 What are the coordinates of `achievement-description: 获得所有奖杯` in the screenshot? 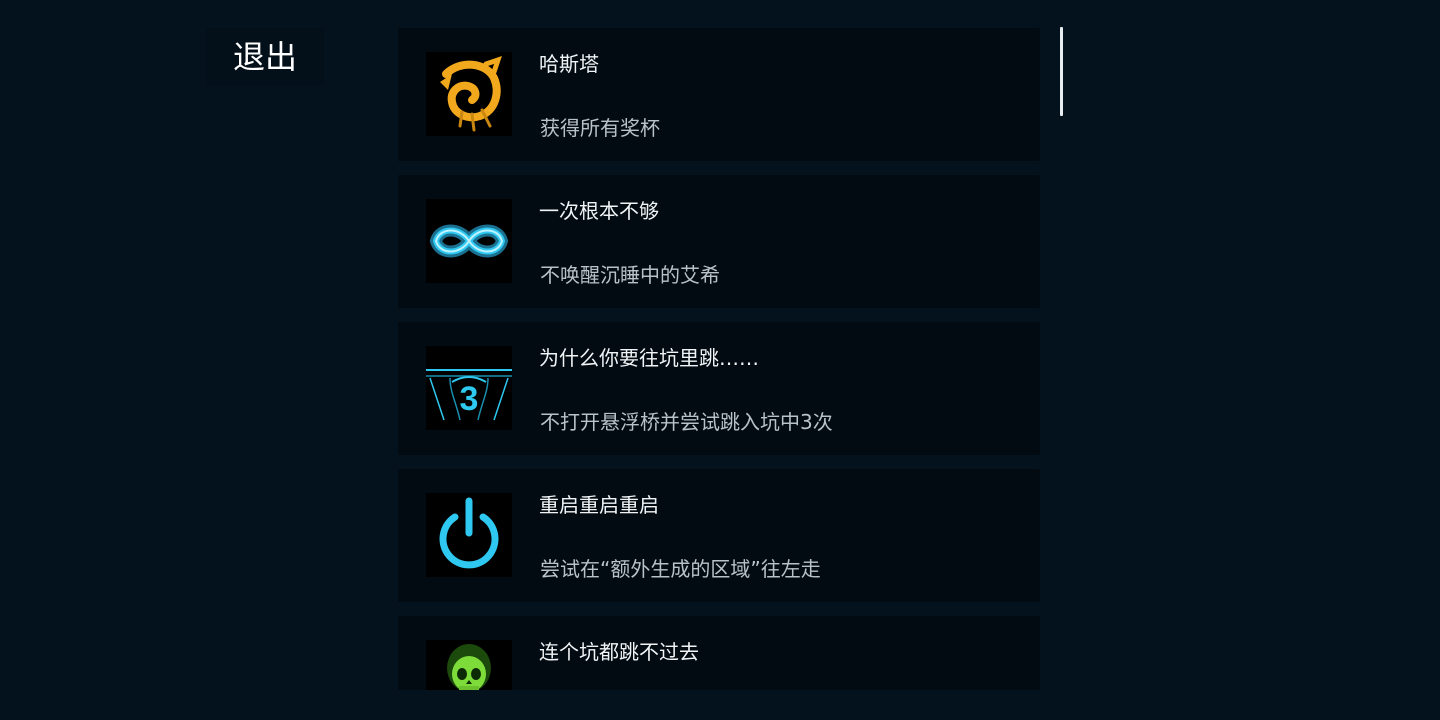 It's located at (600, 128).